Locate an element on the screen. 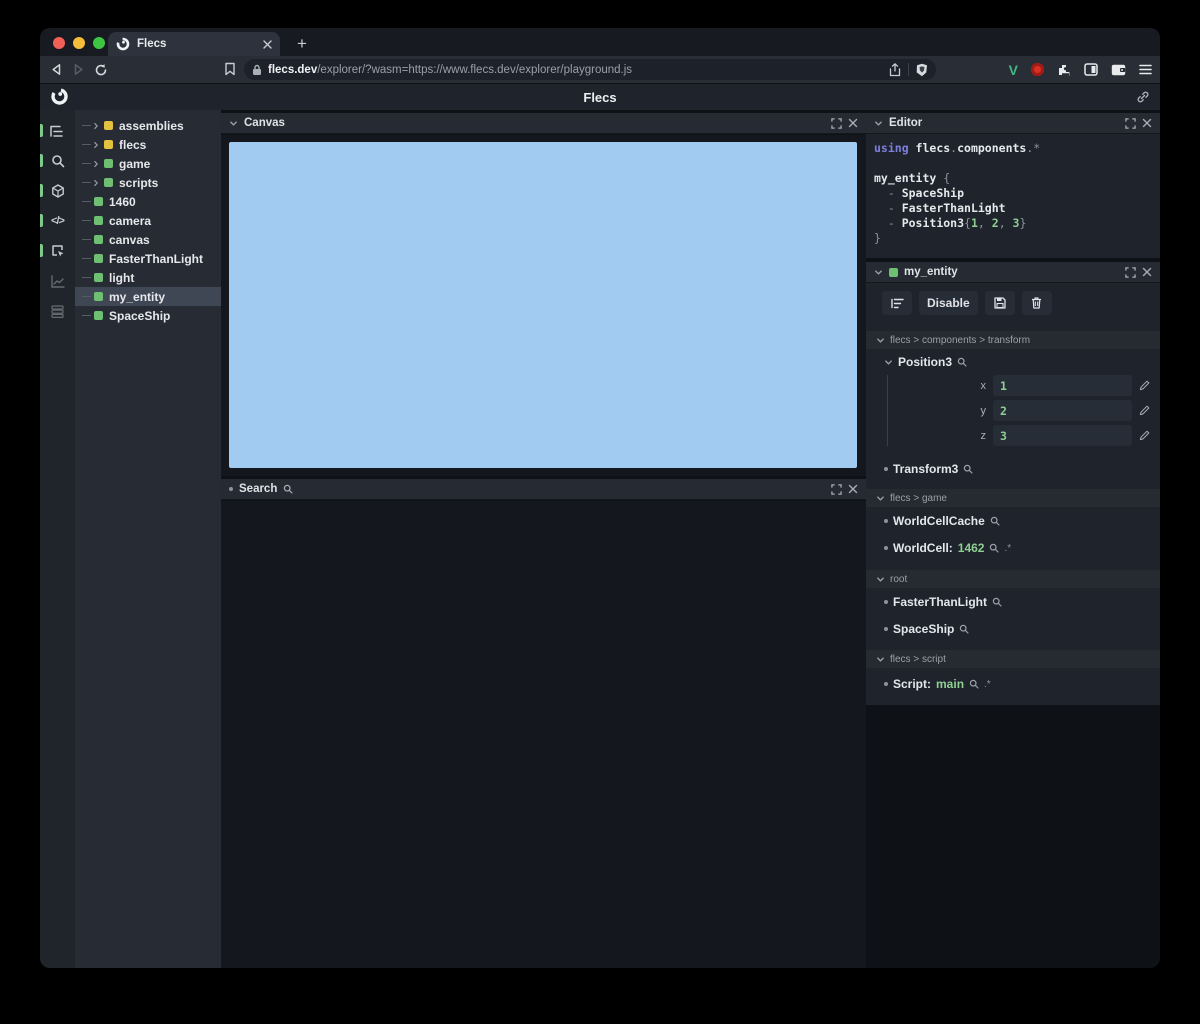 This screenshot has height=1024, width=1200. section-header: flecs > components > transform is located at coordinates (1013, 340).